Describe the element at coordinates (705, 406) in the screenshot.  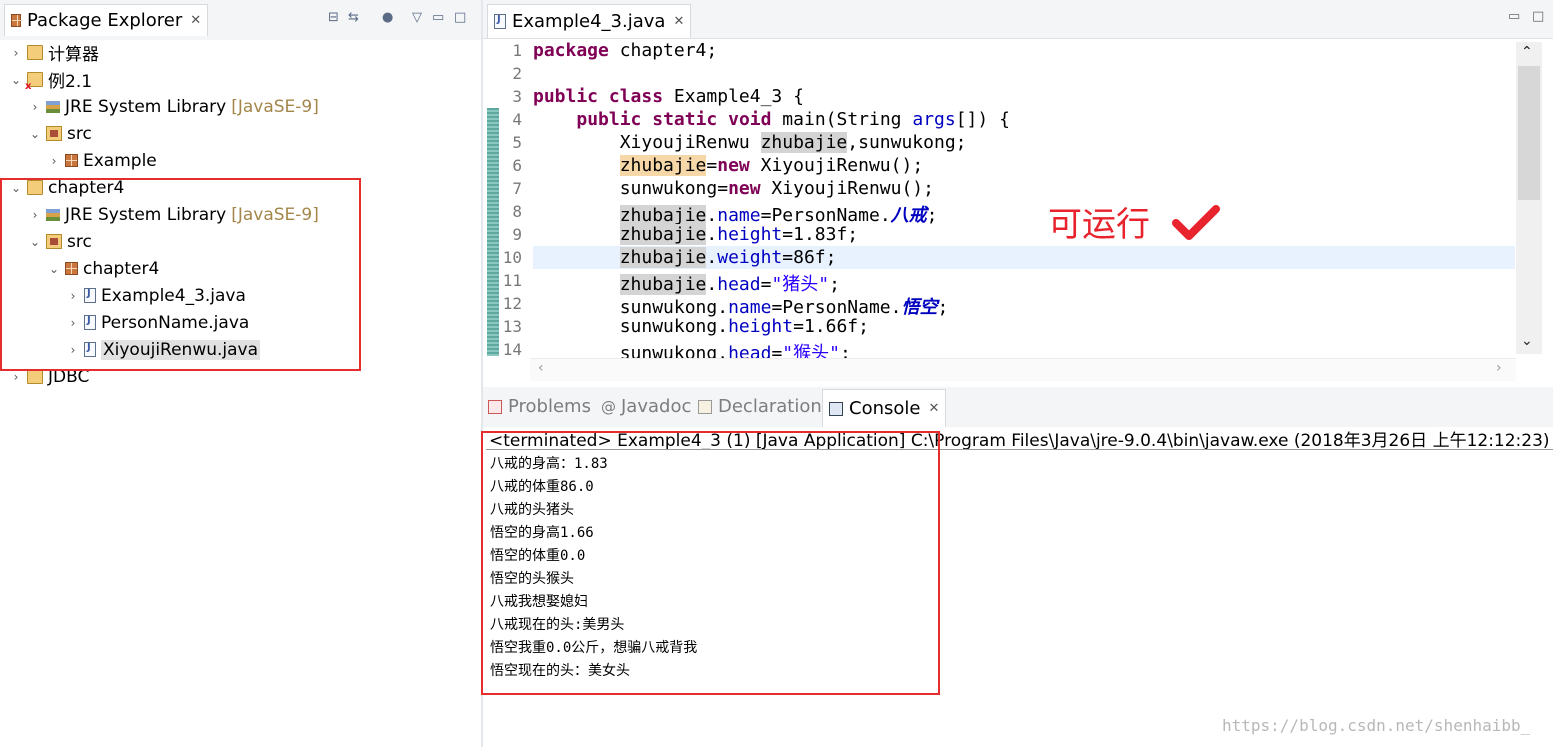
I see `declaration-icon` at that location.